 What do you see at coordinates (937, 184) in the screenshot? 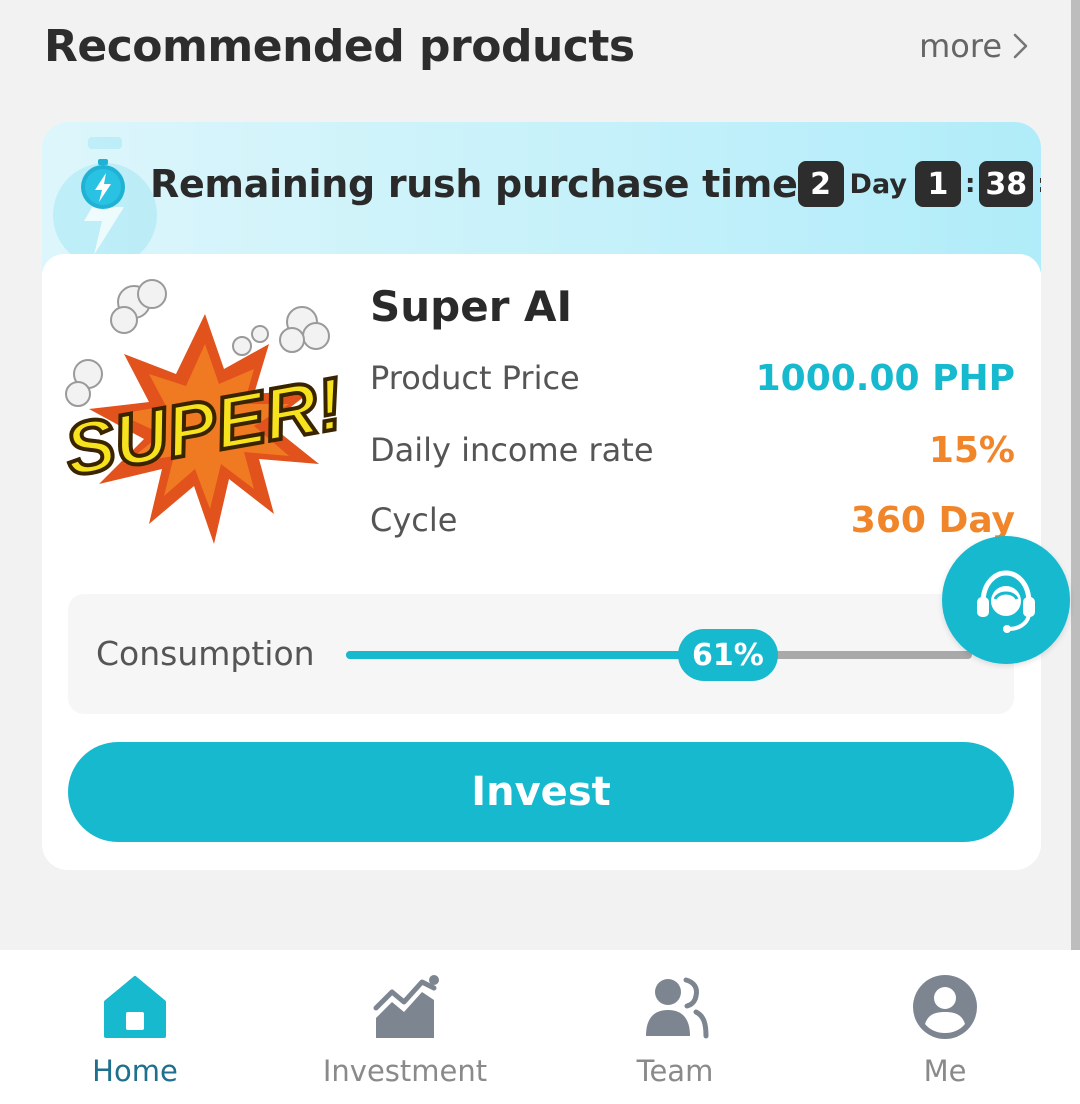
I see `countdown-hours: 1` at bounding box center [937, 184].